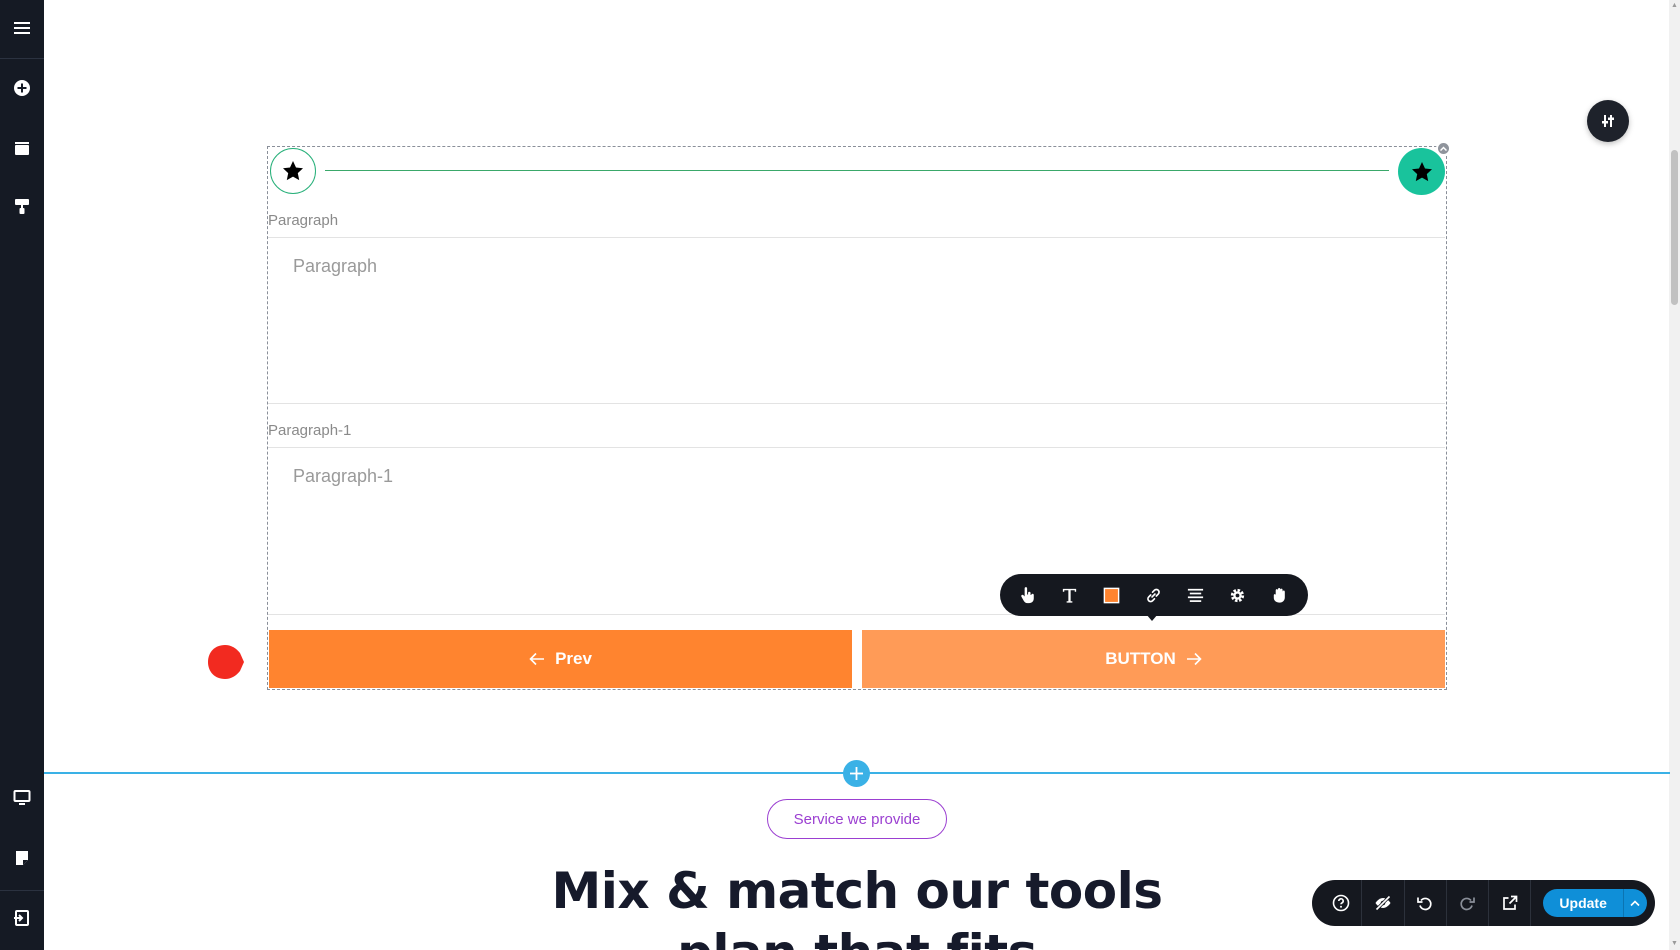 Image resolution: width=1680 pixels, height=950 pixels. I want to click on paragraph-placeholder: Paragraph, so click(335, 266).